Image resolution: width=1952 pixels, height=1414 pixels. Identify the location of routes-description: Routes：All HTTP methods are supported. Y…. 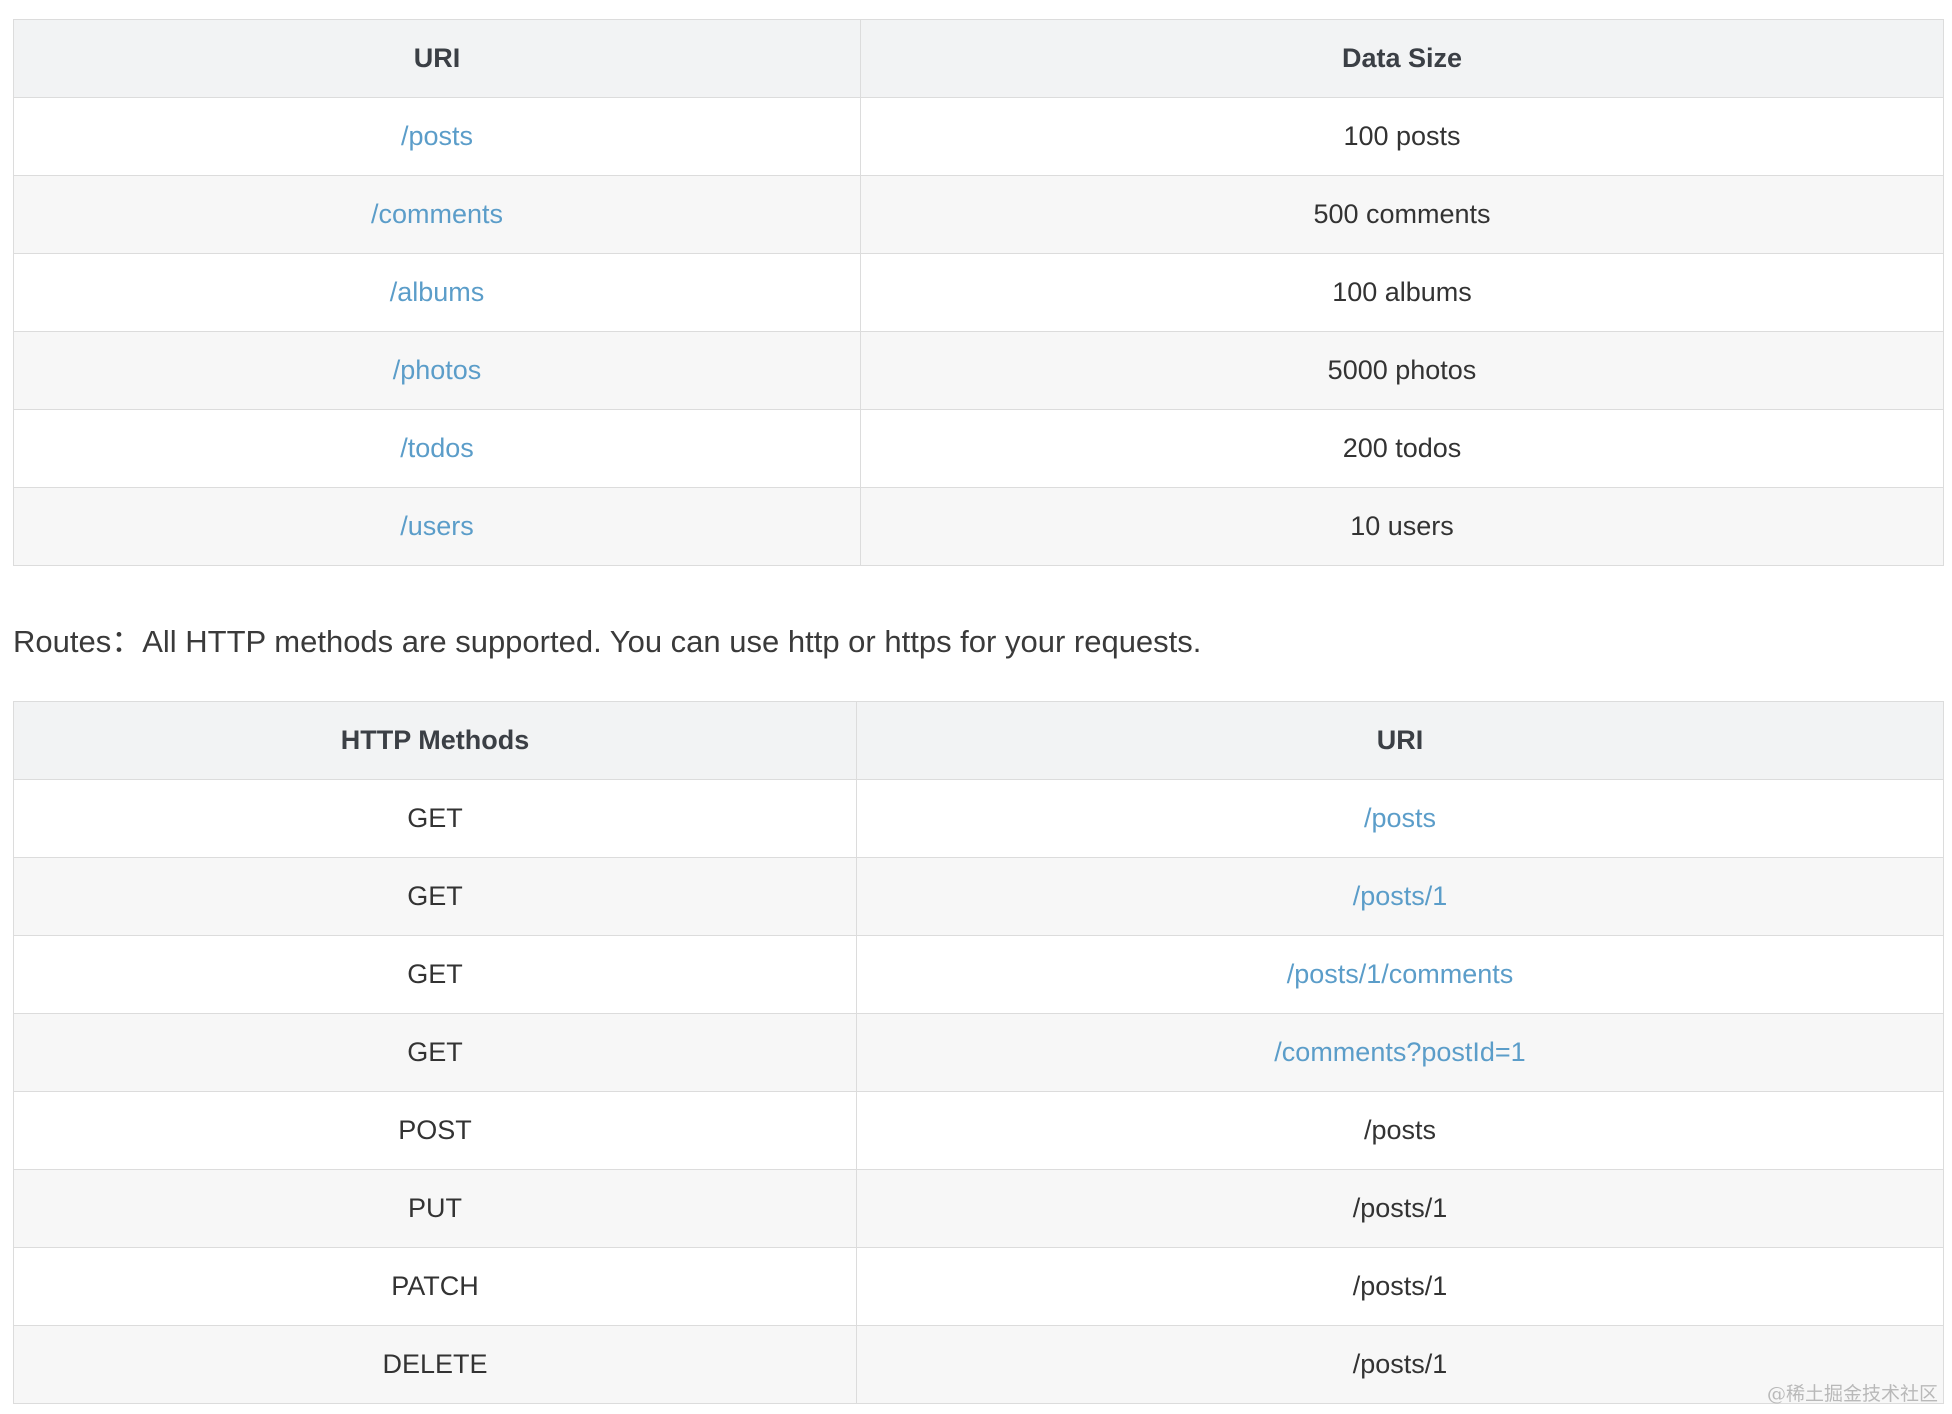
(607, 641).